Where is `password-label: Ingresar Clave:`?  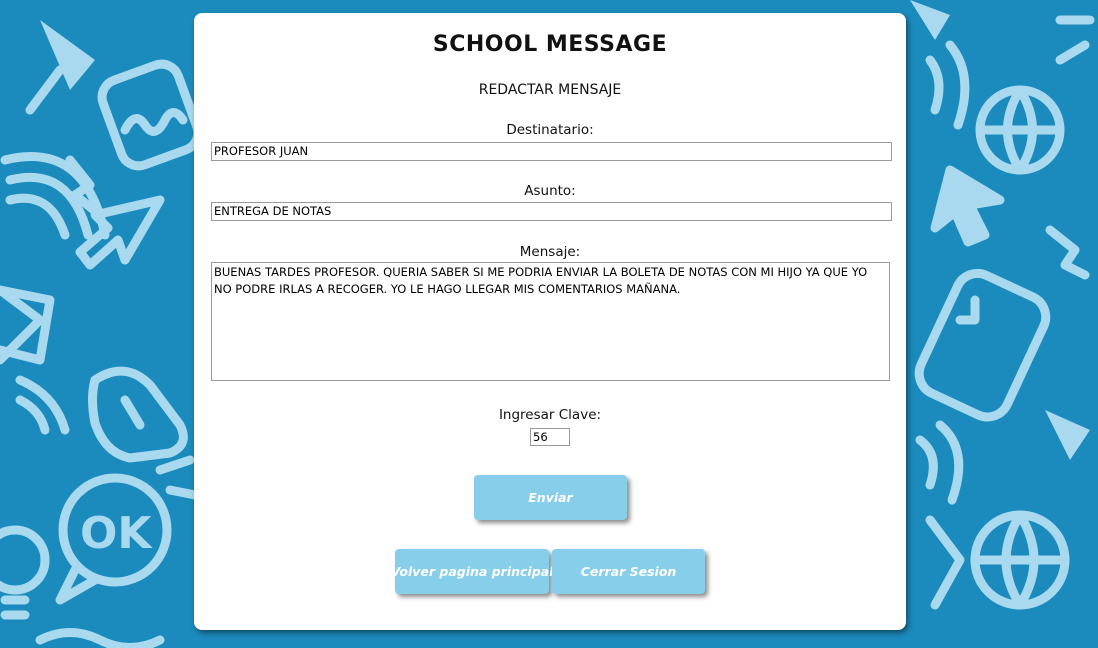 password-label: Ingresar Clave: is located at coordinates (550, 415).